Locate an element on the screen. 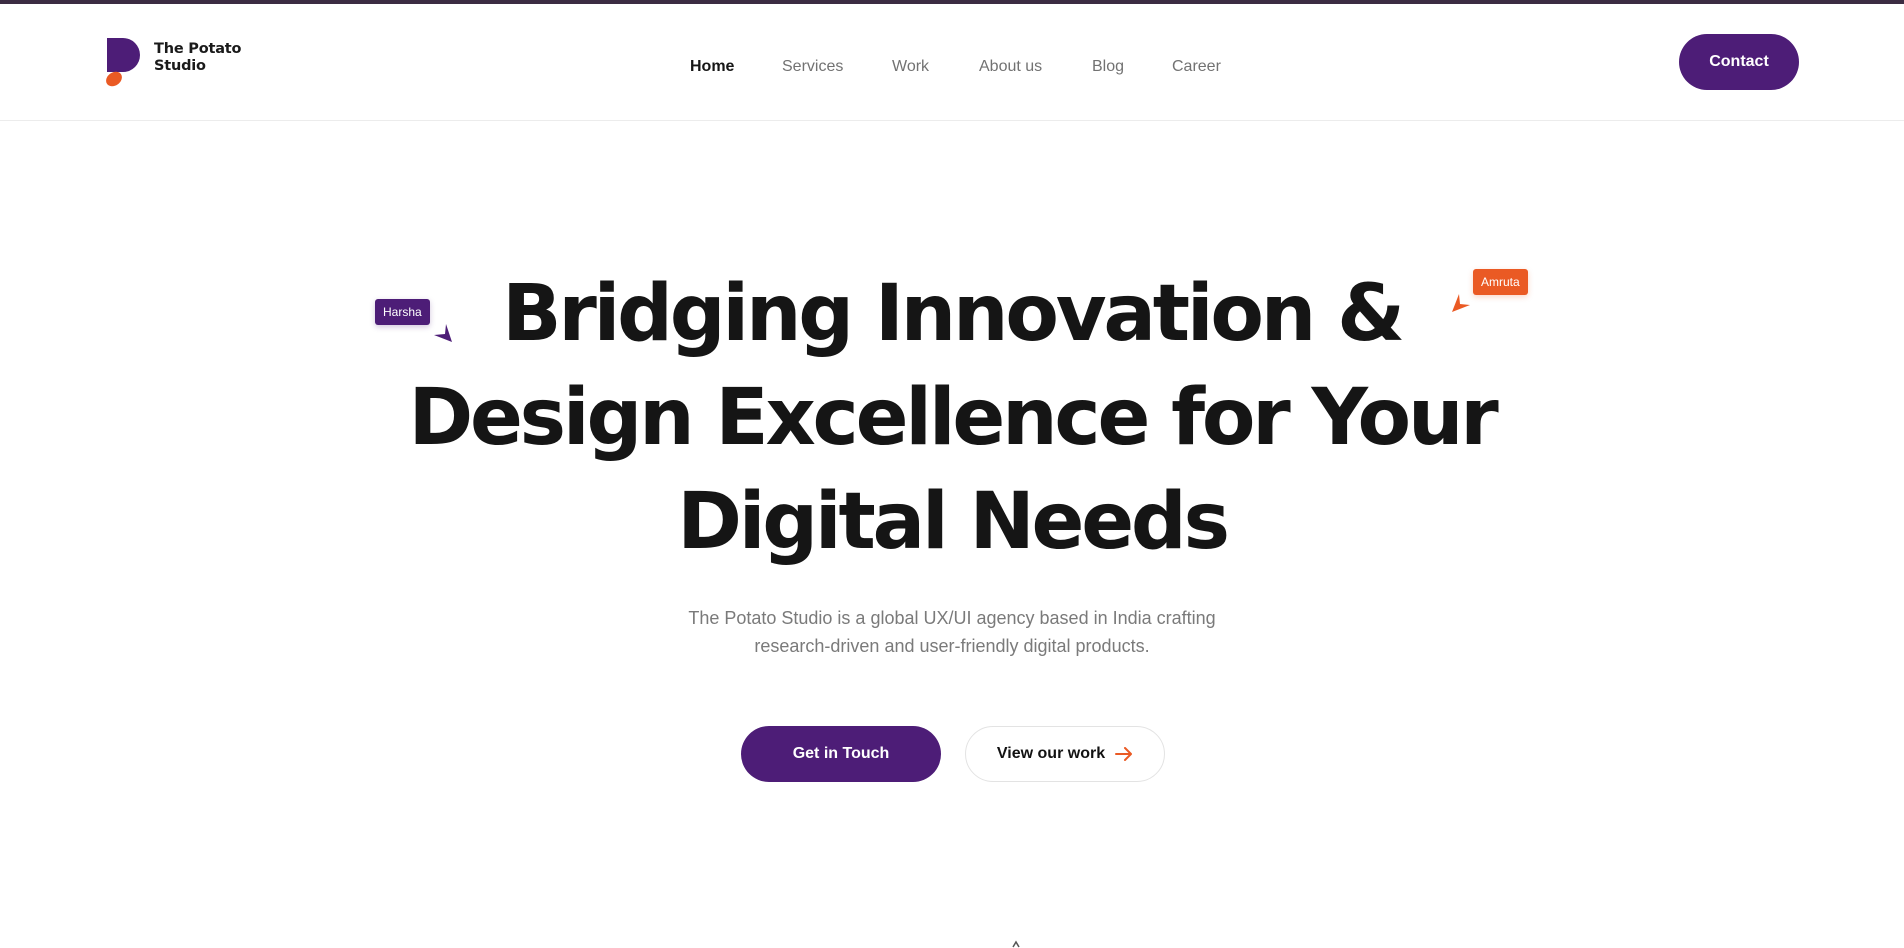 The height and width of the screenshot is (948, 1904). hero-title-line1: Bridging Innovation & is located at coordinates (953, 314).